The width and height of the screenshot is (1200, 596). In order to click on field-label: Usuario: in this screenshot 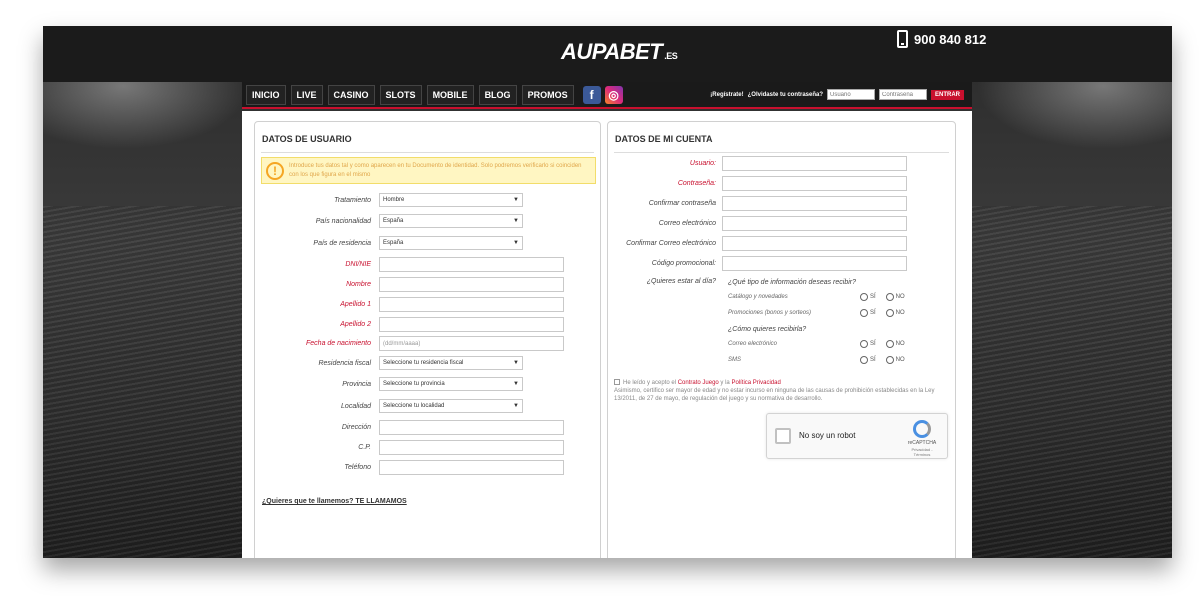, I will do `click(702, 163)`.